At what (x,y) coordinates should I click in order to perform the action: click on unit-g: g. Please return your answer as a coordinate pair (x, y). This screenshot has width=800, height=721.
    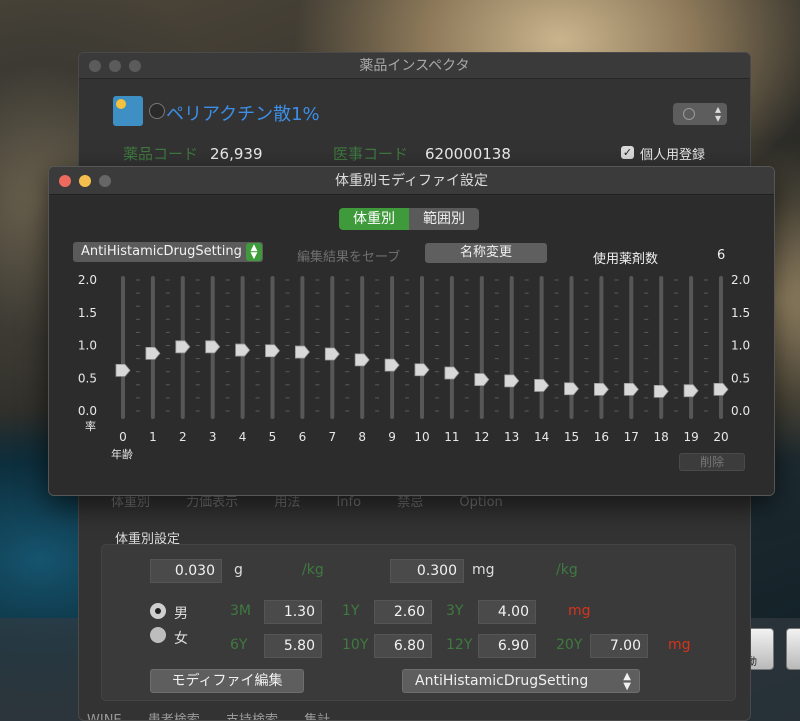
    Looking at the image, I should click on (238, 570).